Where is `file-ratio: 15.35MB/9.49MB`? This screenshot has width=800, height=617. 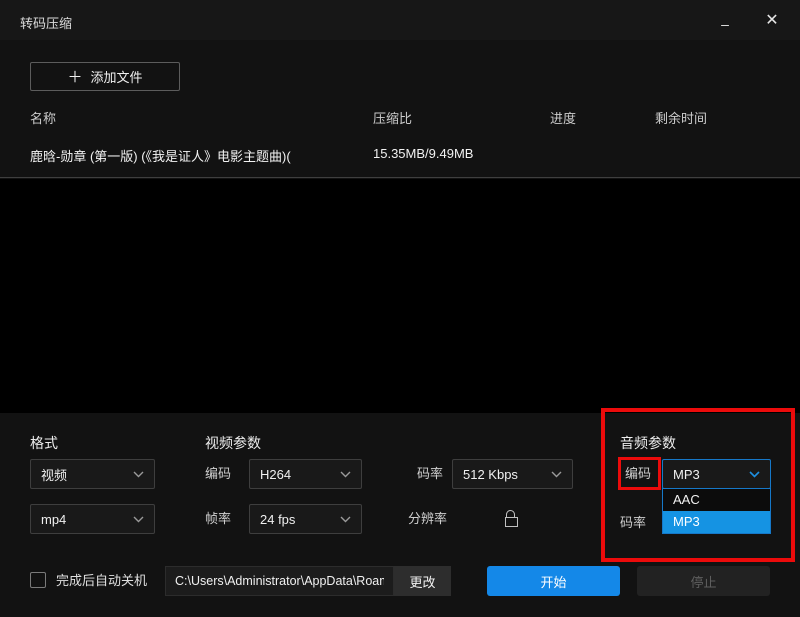 file-ratio: 15.35MB/9.49MB is located at coordinates (423, 153).